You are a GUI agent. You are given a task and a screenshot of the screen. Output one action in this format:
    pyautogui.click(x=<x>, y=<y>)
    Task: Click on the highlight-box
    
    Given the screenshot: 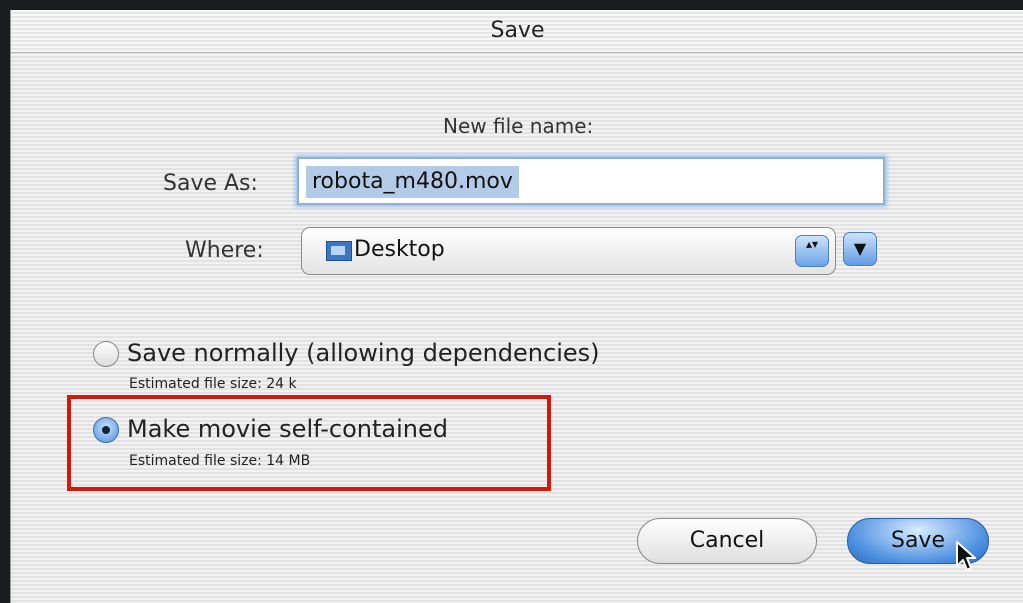 What is the action you would take?
    pyautogui.click(x=309, y=443)
    